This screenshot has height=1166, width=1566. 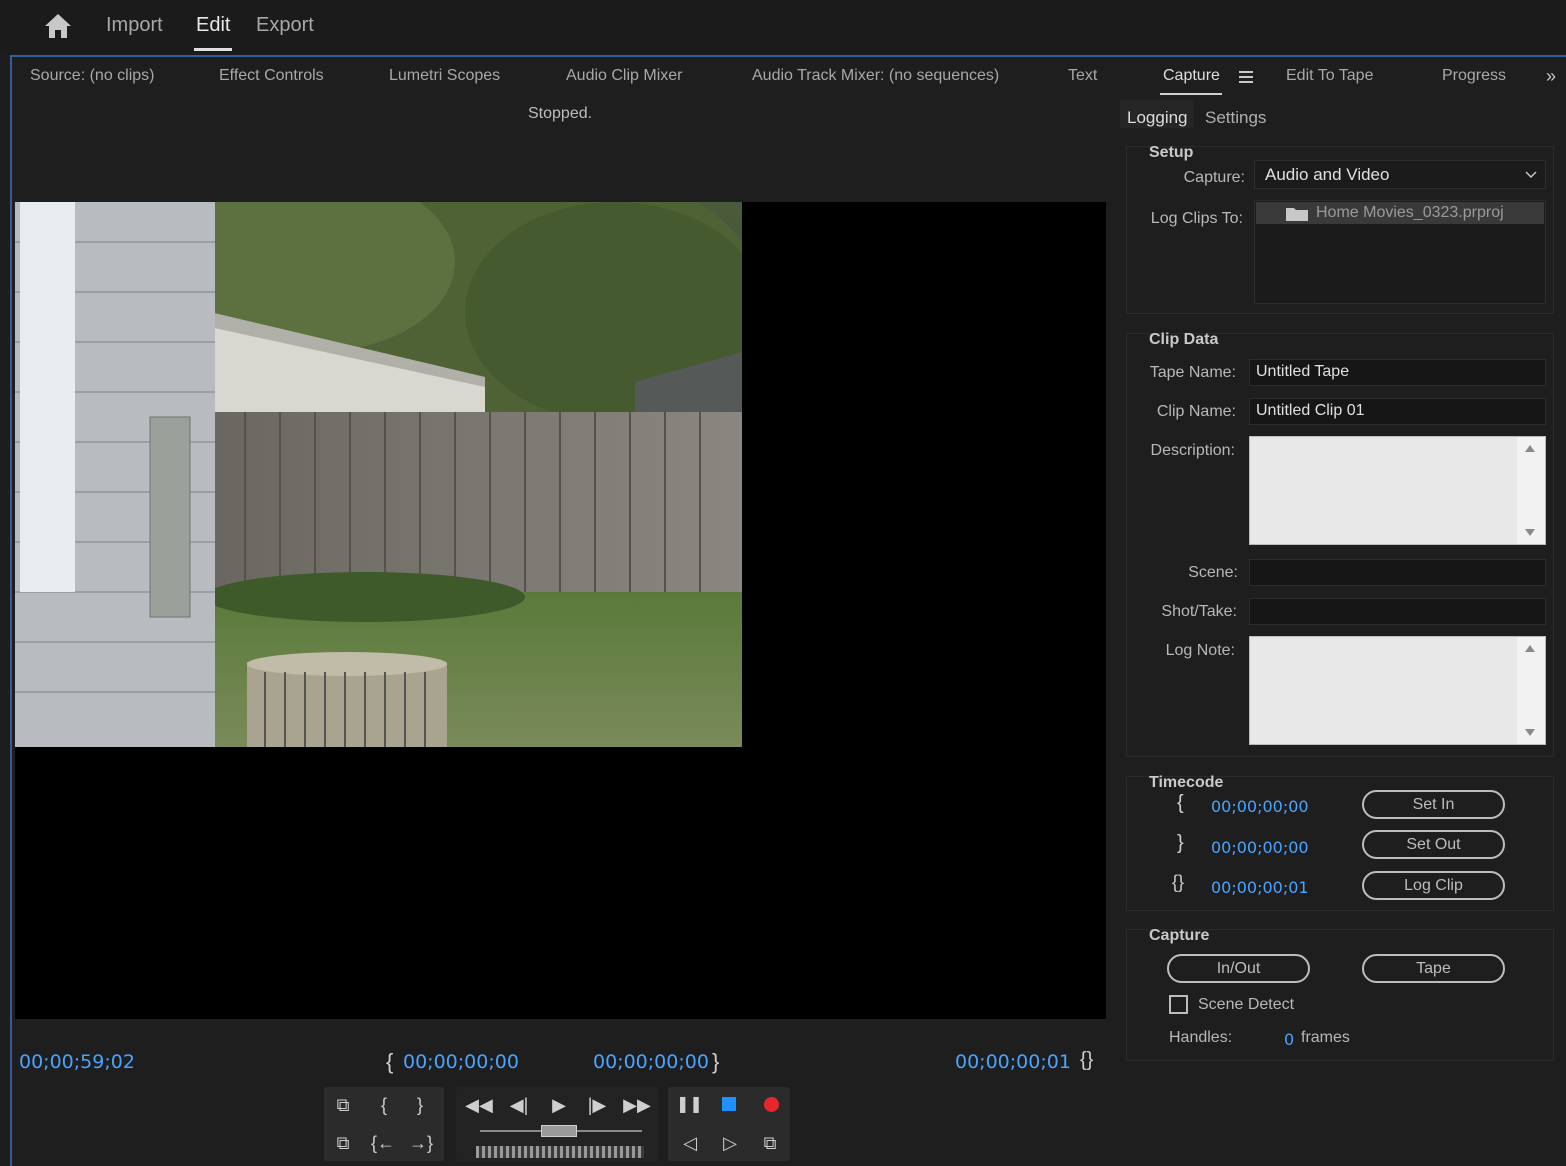 I want to click on chevron-down-icon, so click(x=1531, y=175).